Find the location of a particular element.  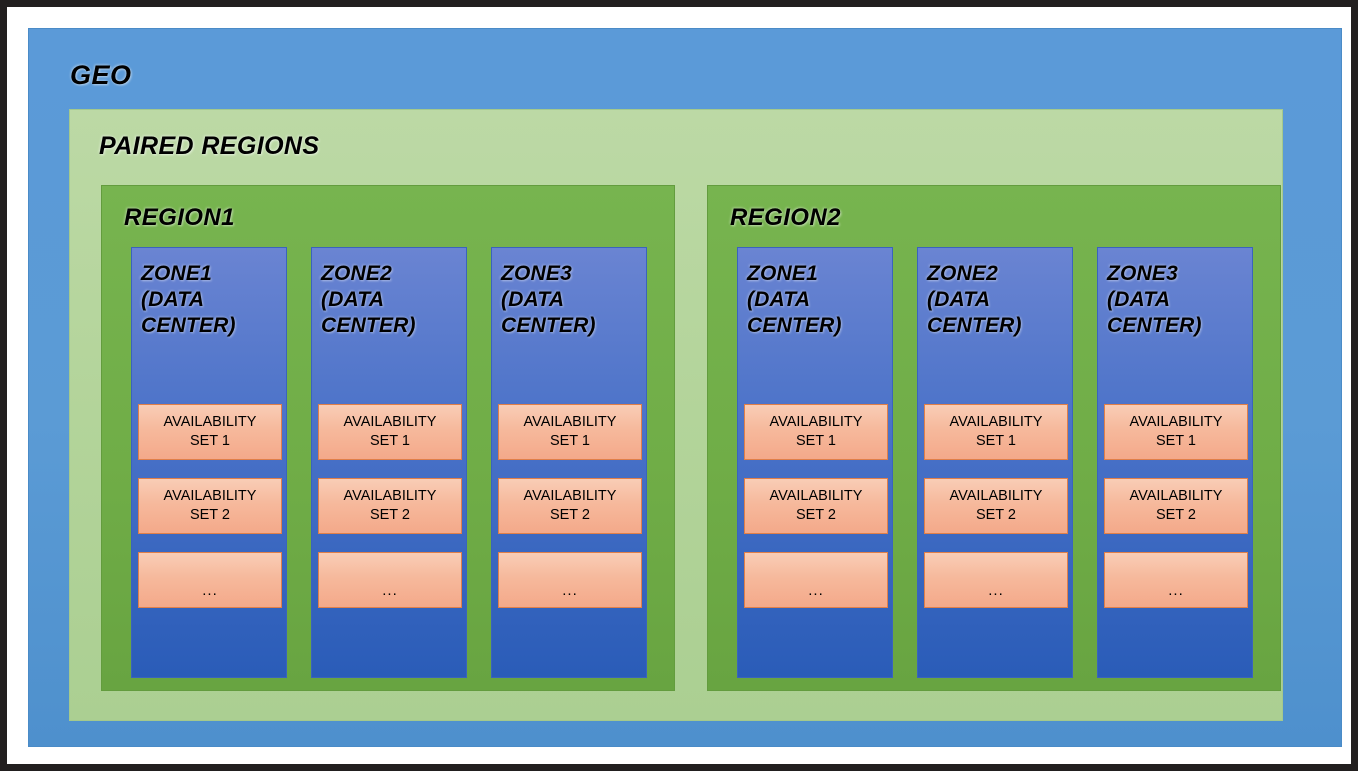

availability-set-box-region1-zone1-set1: AVAILABILITY SET 1 is located at coordinates (210, 432).